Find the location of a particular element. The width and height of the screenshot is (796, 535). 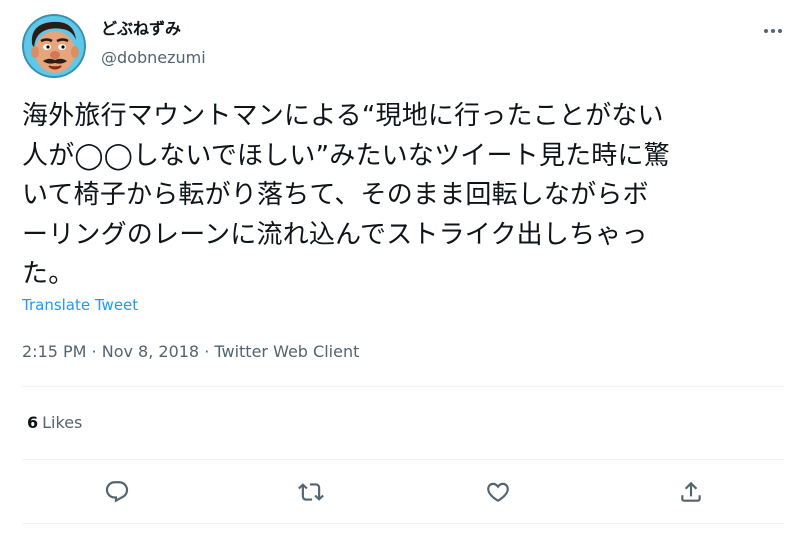

avatar is located at coordinates (54, 46).